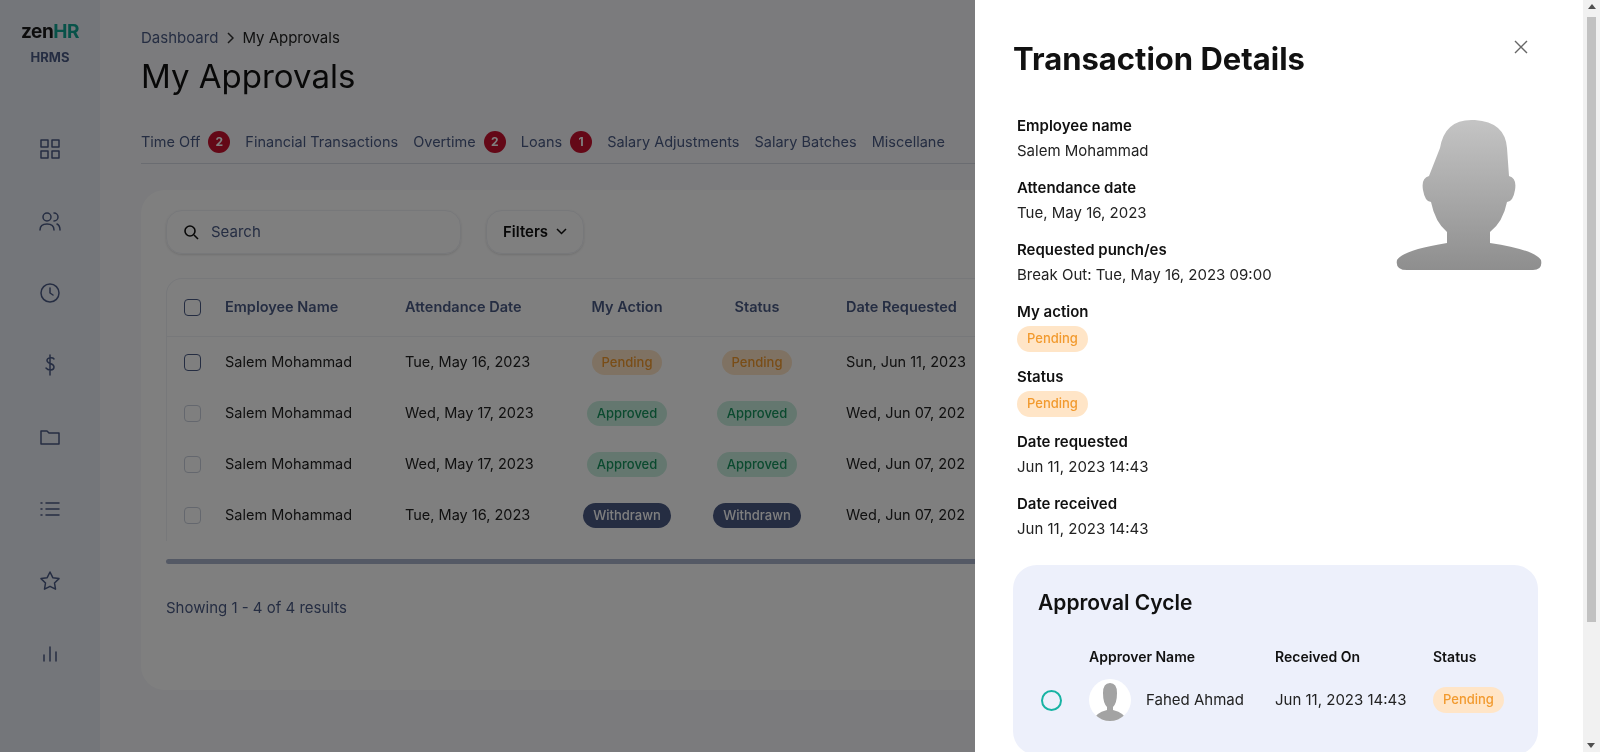 The image size is (1600, 752). What do you see at coordinates (1144, 275) in the screenshot?
I see `field-value: Break Out: Tue, May 16, 2023 09:00` at bounding box center [1144, 275].